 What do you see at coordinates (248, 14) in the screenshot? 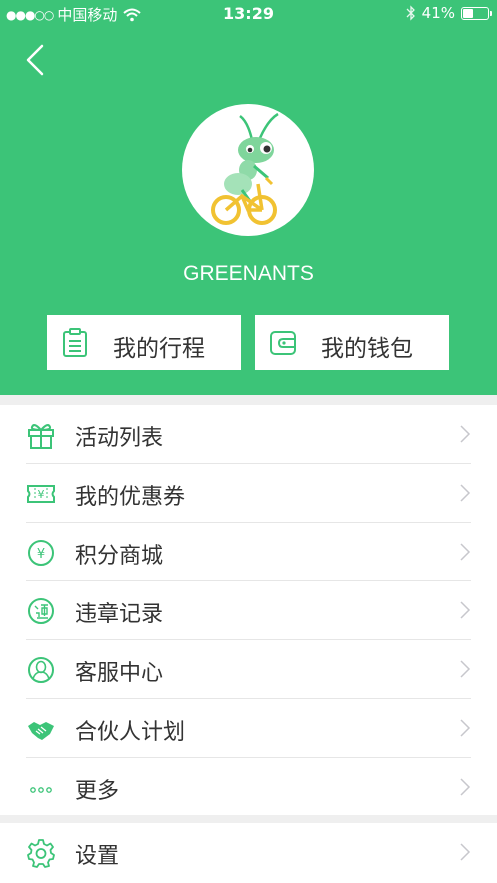
I see `status-bar: ●●●○○ 中国移动 13:29 41%` at bounding box center [248, 14].